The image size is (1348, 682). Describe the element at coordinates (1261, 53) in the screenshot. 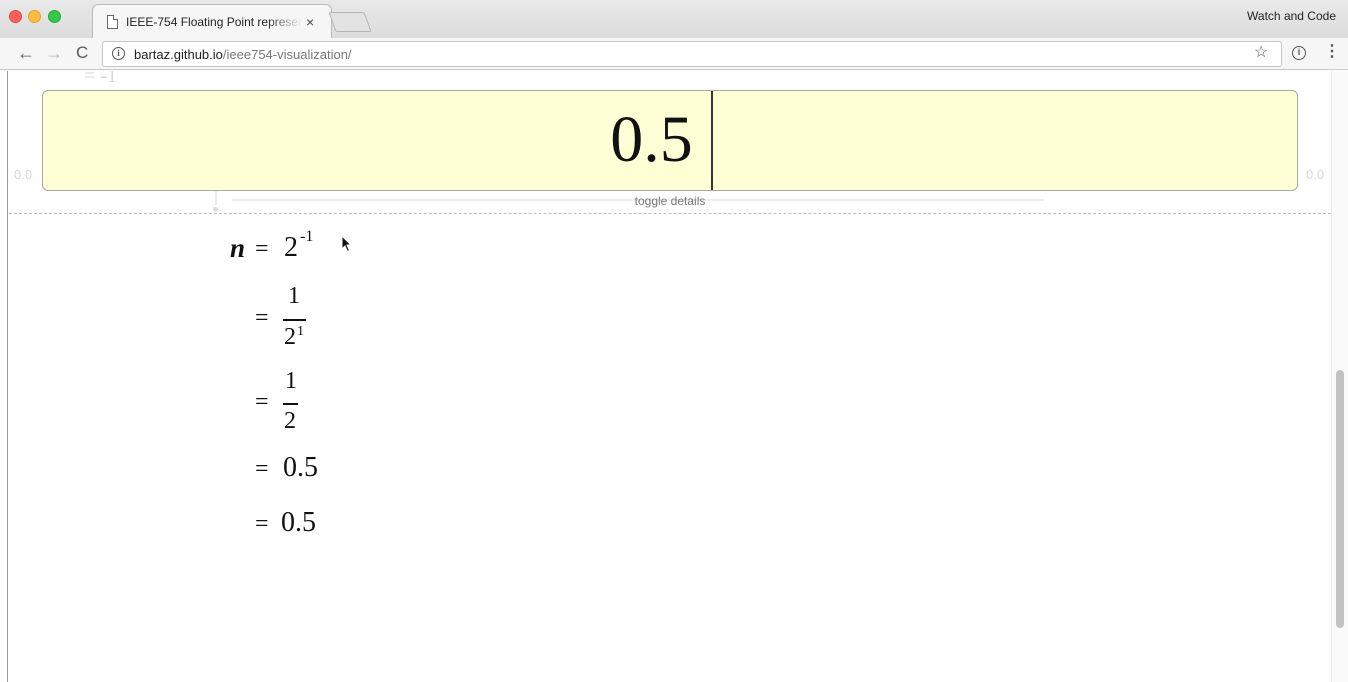

I see `bookmark-star-icon: ☆` at that location.